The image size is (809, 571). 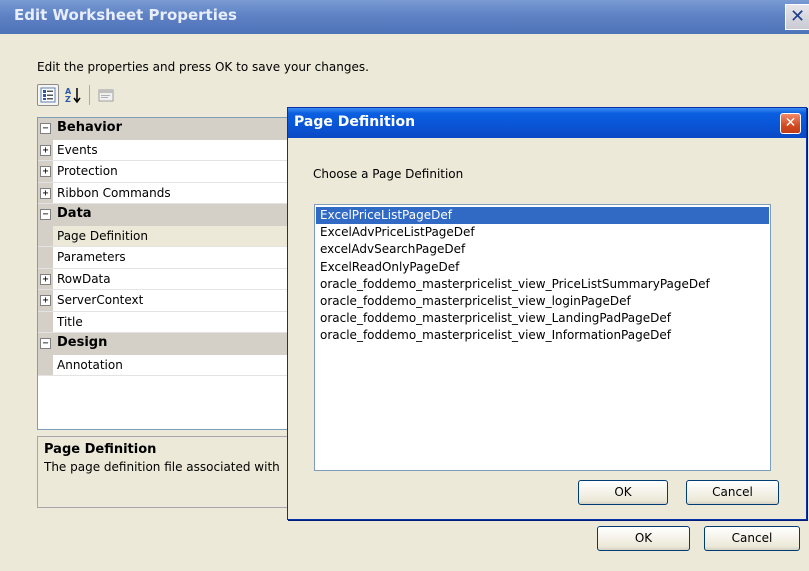 What do you see at coordinates (90, 364) in the screenshot?
I see `property-label: Annotation` at bounding box center [90, 364].